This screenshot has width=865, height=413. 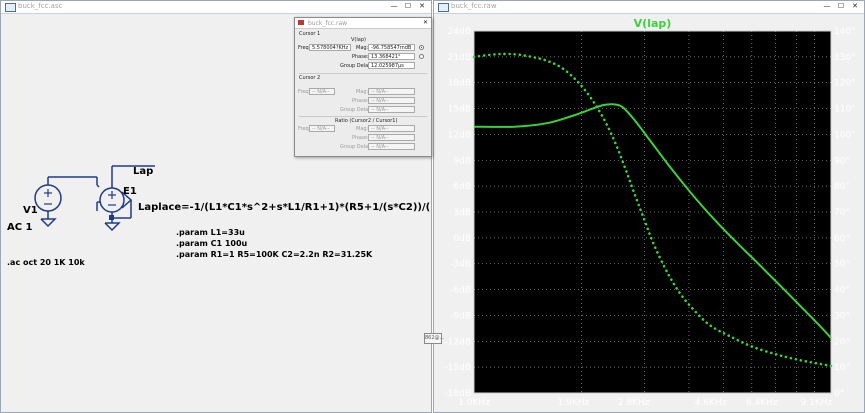 I want to click on y-tick-label-left: 3dB, so click(x=462, y=213).